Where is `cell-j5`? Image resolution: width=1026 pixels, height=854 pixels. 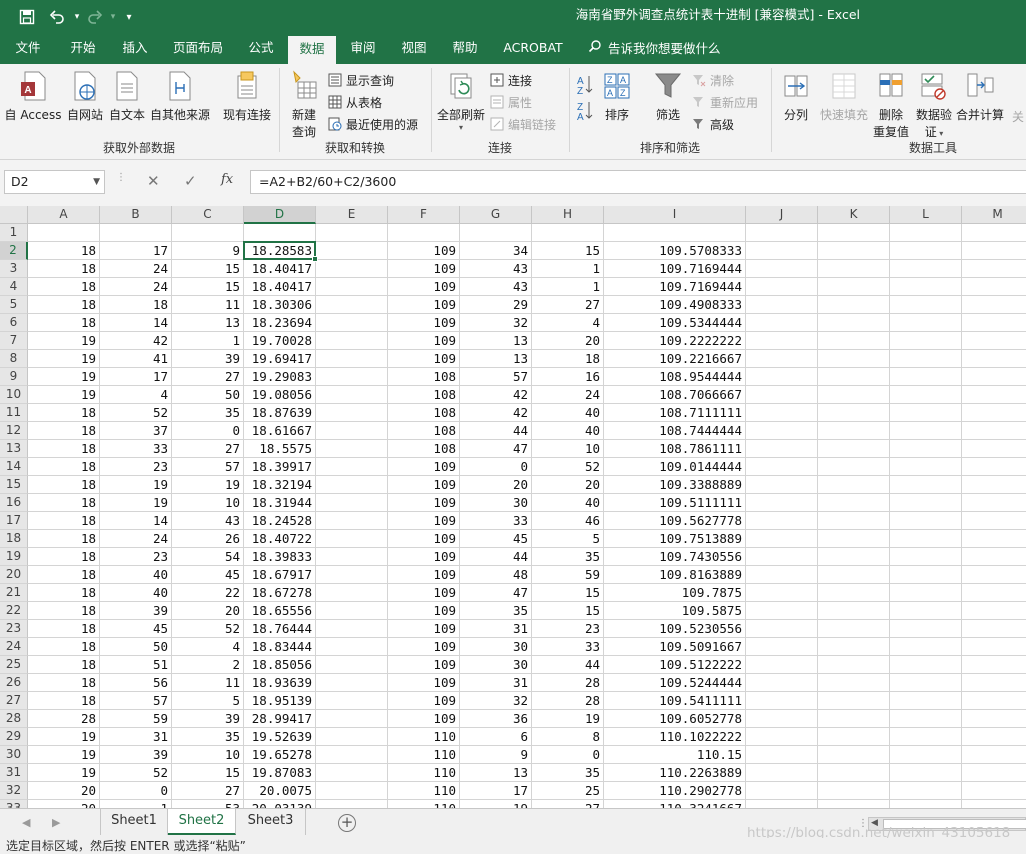
cell-j5 is located at coordinates (782, 305).